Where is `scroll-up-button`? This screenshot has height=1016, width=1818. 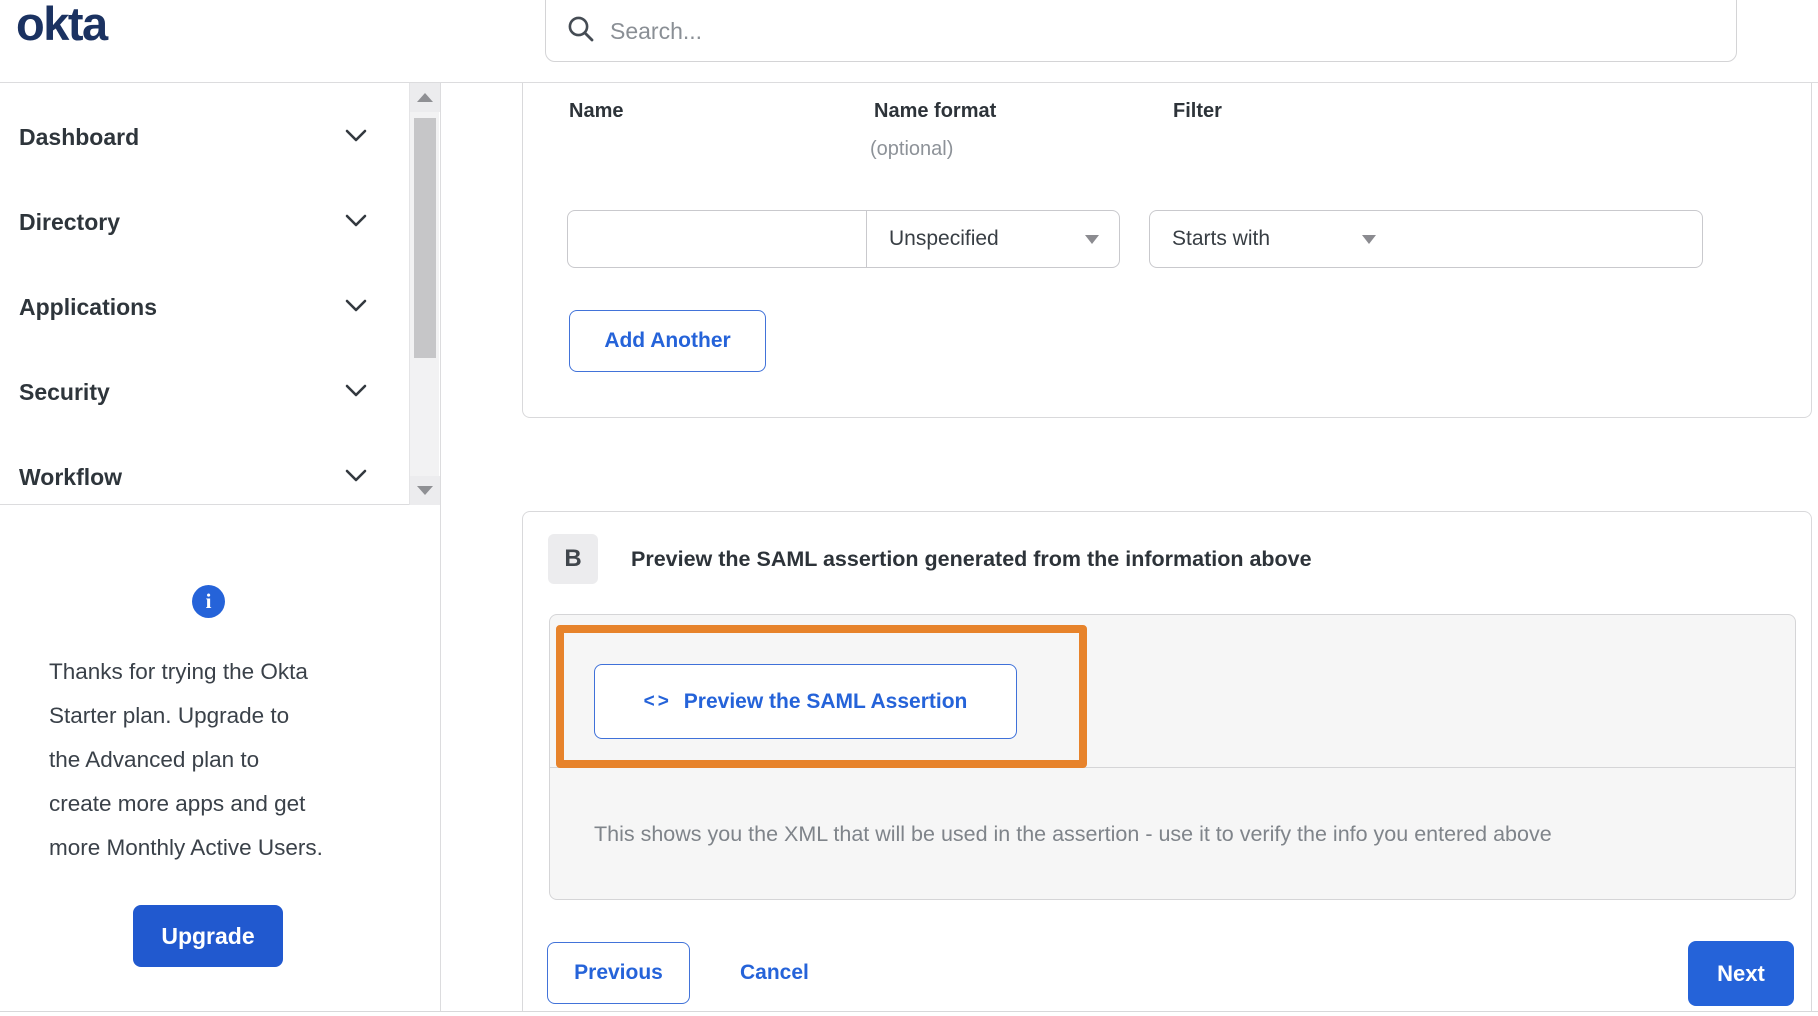
scroll-up-button is located at coordinates (425, 97).